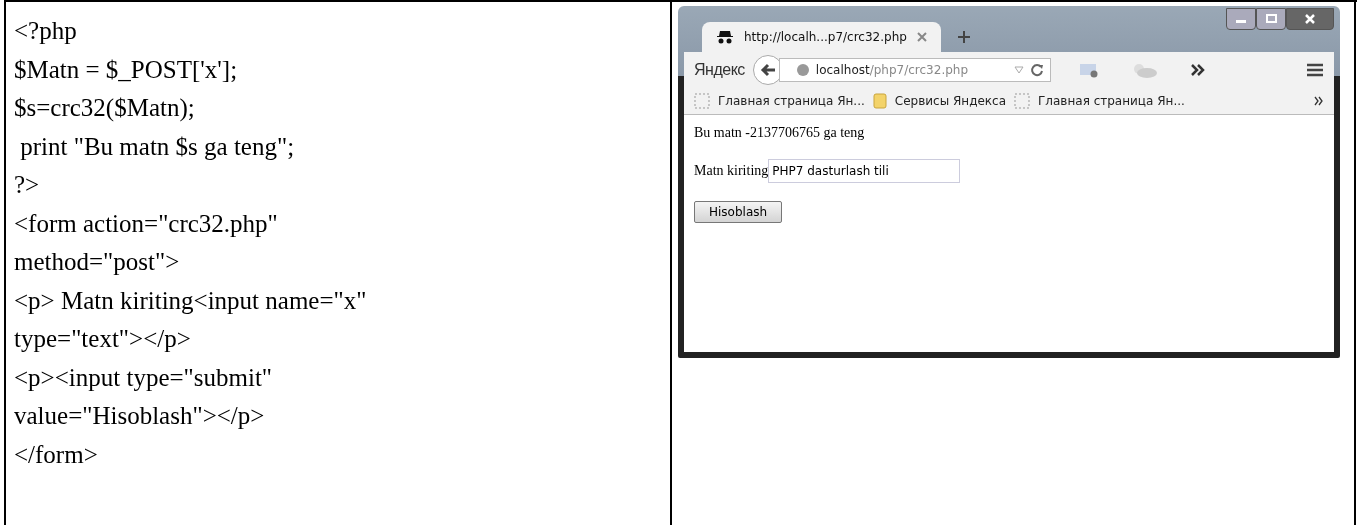  Describe the element at coordinates (802, 70) in the screenshot. I see `globe-icon` at that location.